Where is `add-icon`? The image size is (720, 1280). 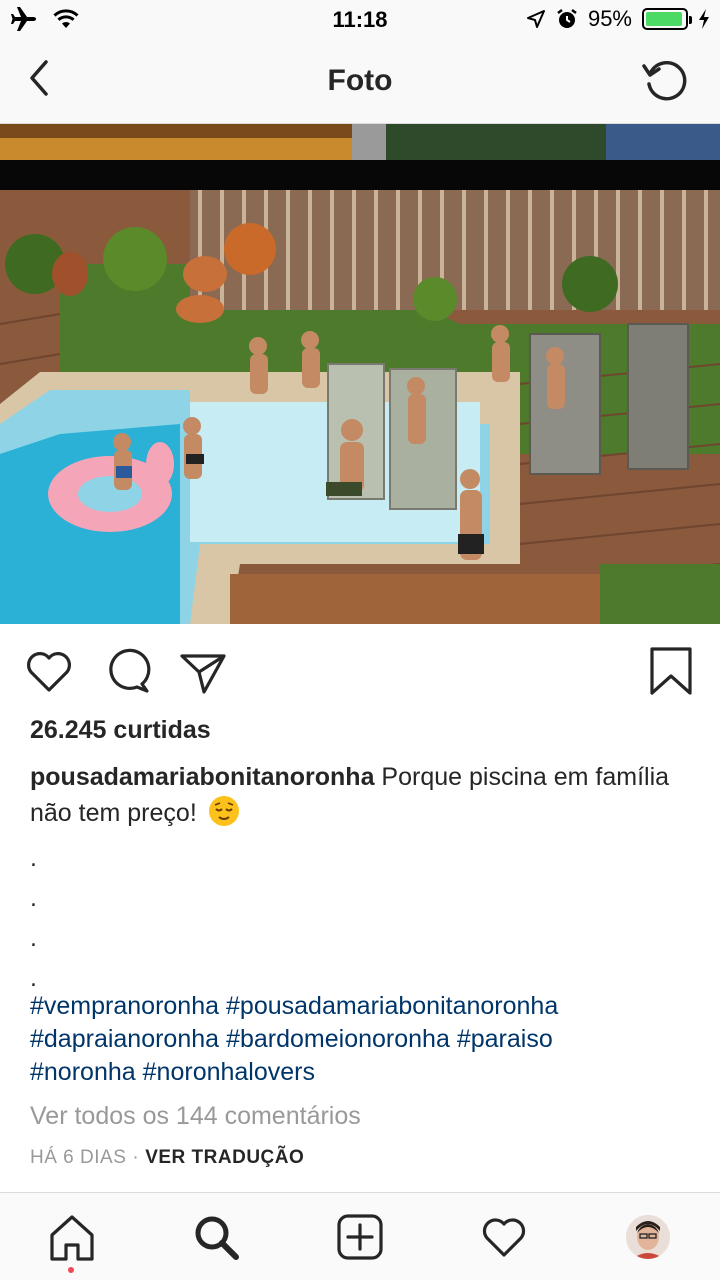 add-icon is located at coordinates (360, 1237).